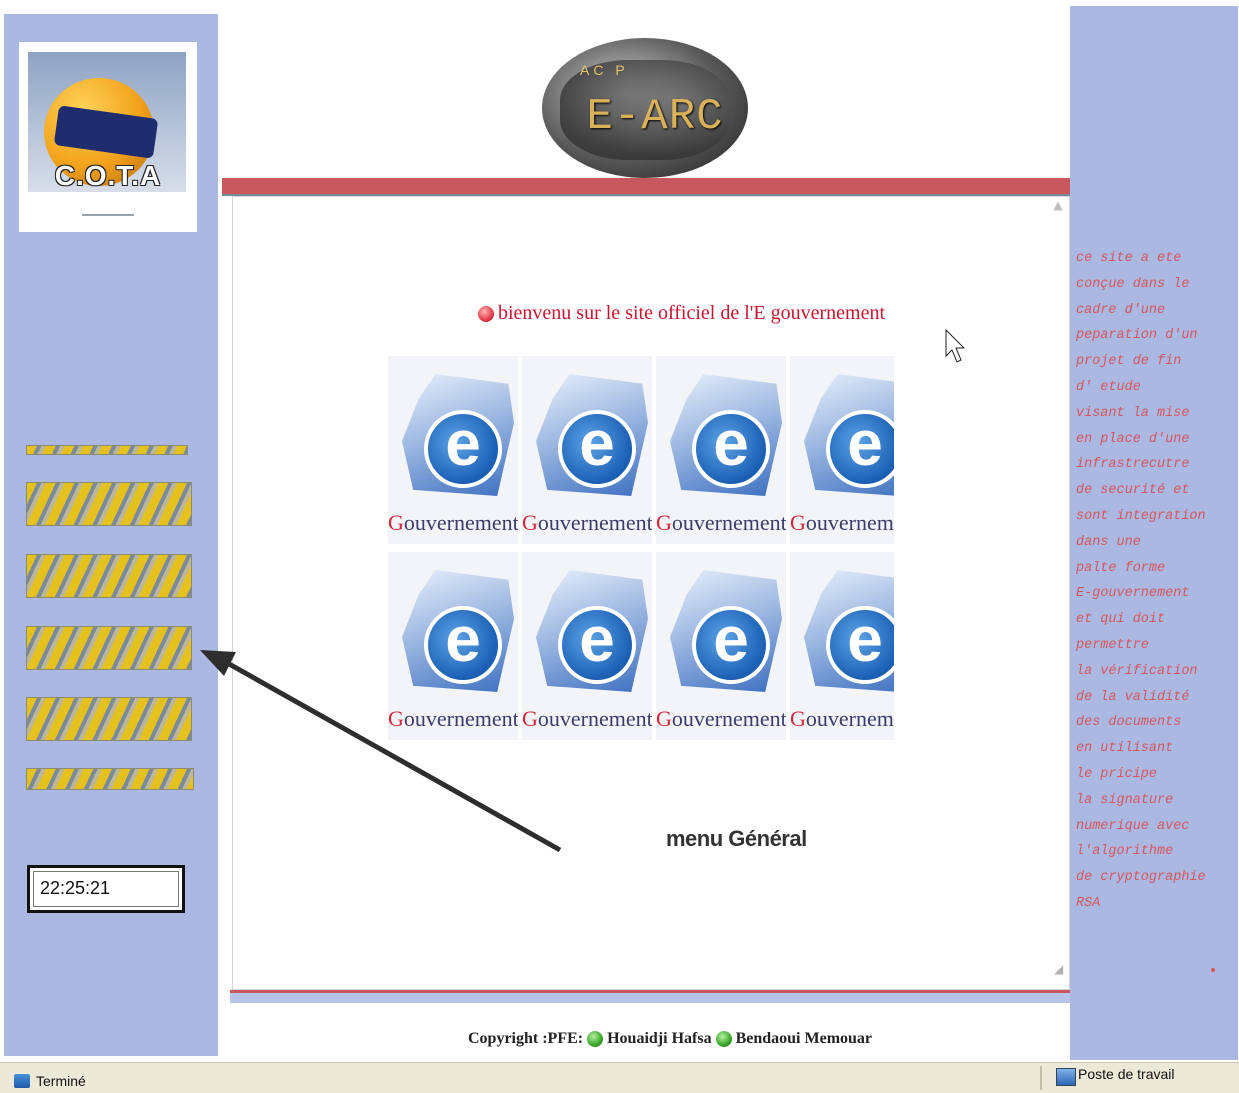  I want to click on copyright-author-1: Houaidji Hafsa, so click(659, 1038).